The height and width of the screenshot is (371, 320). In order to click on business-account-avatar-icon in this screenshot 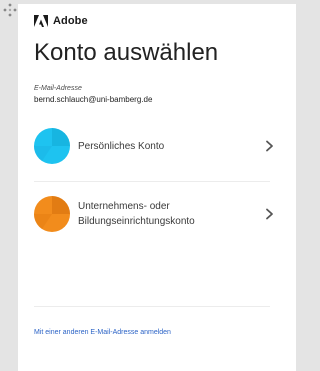, I will do `click(52, 214)`.